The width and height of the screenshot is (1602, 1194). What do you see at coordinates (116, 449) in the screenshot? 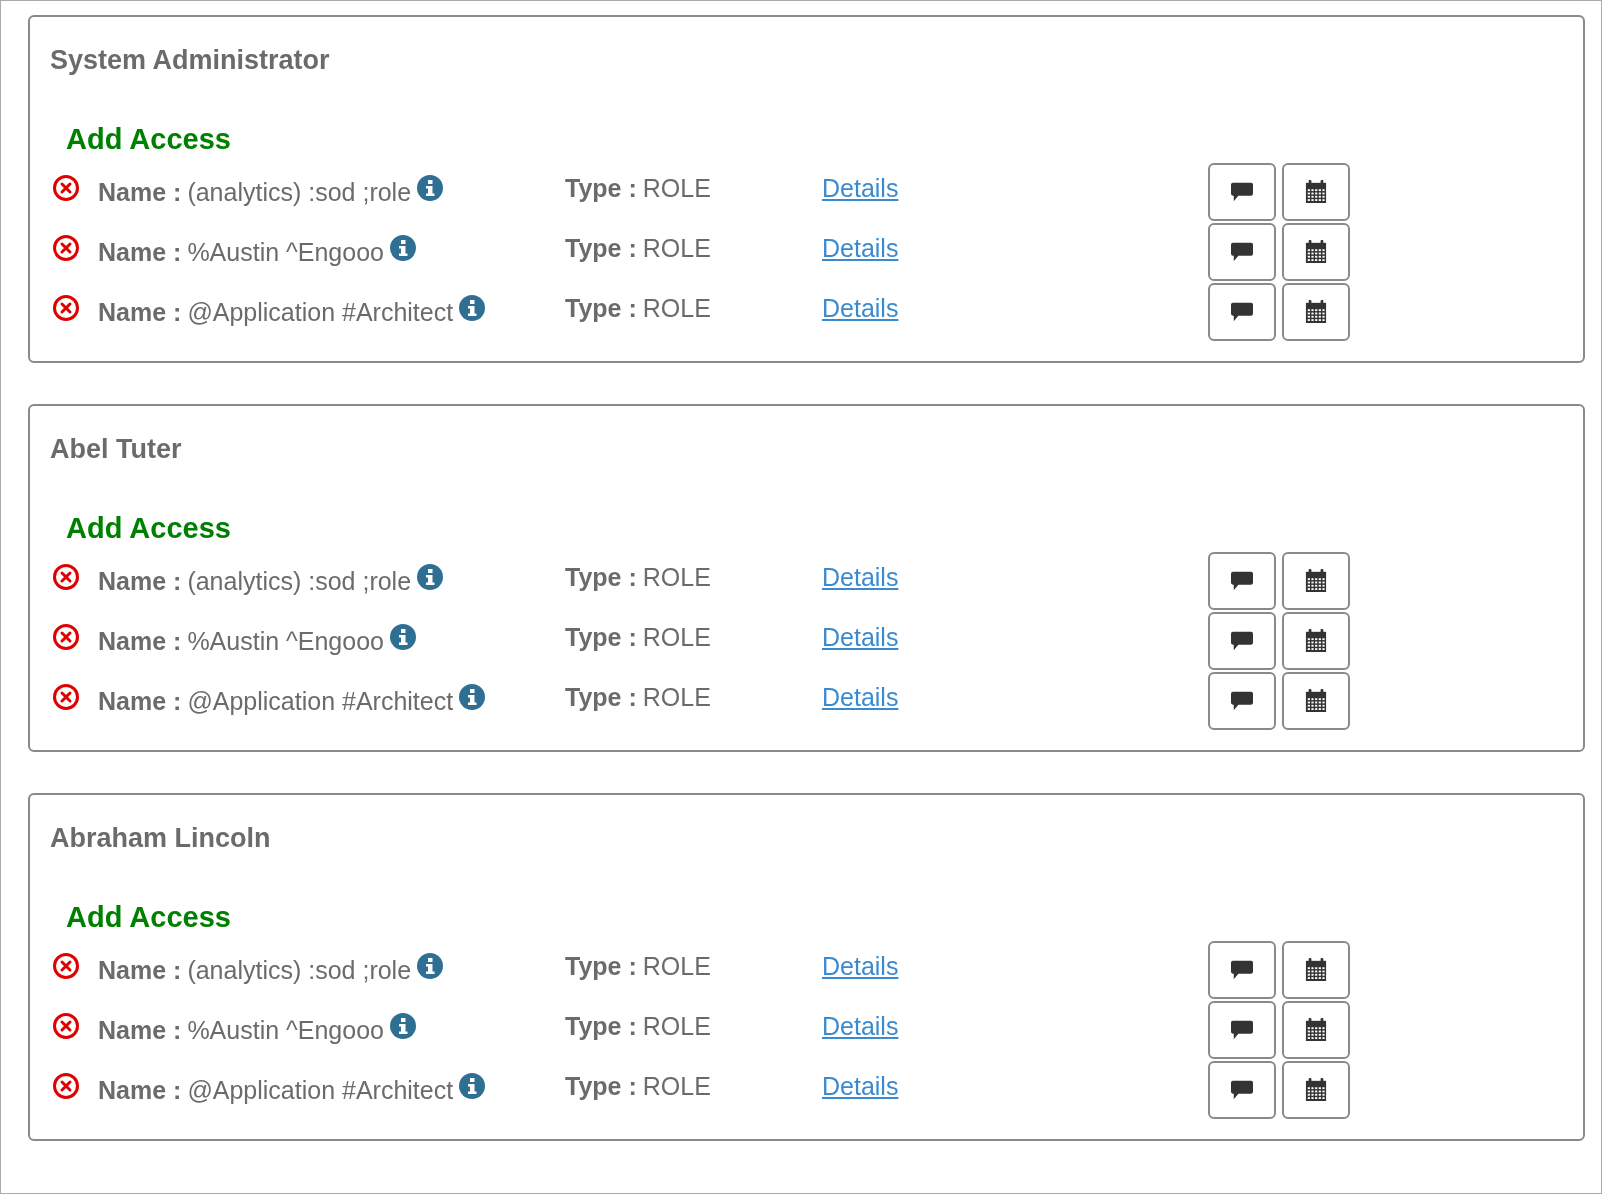
I see `card-title: Abel Tuter` at bounding box center [116, 449].